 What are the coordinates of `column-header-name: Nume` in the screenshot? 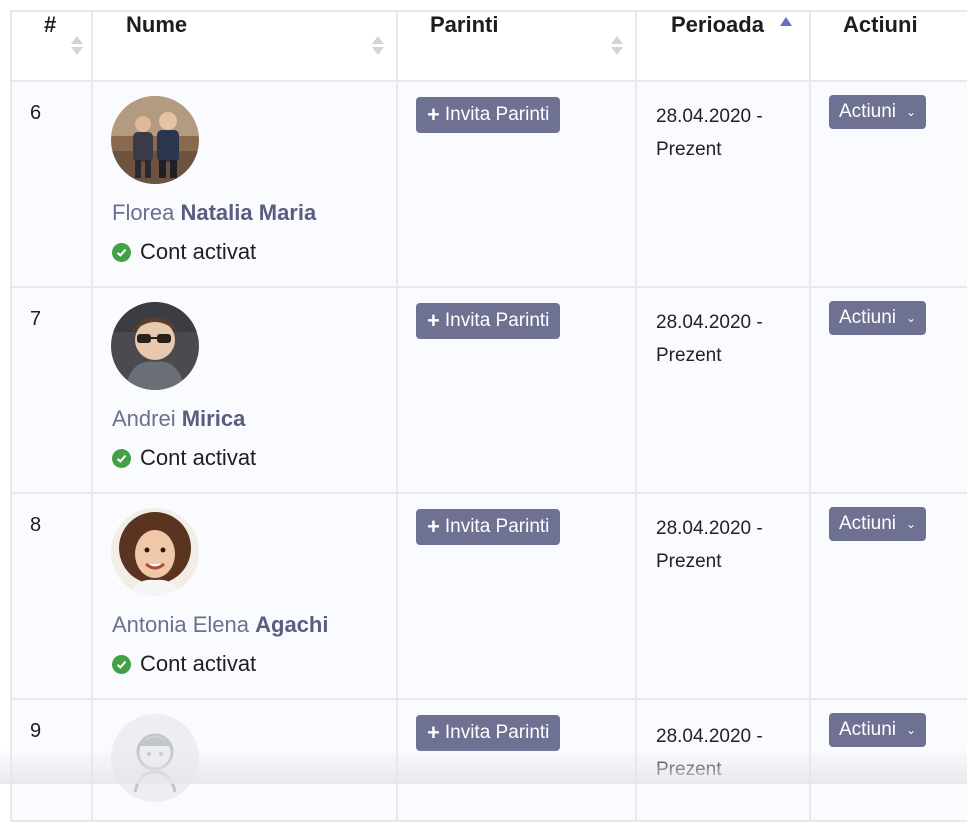 It's located at (244, 46).